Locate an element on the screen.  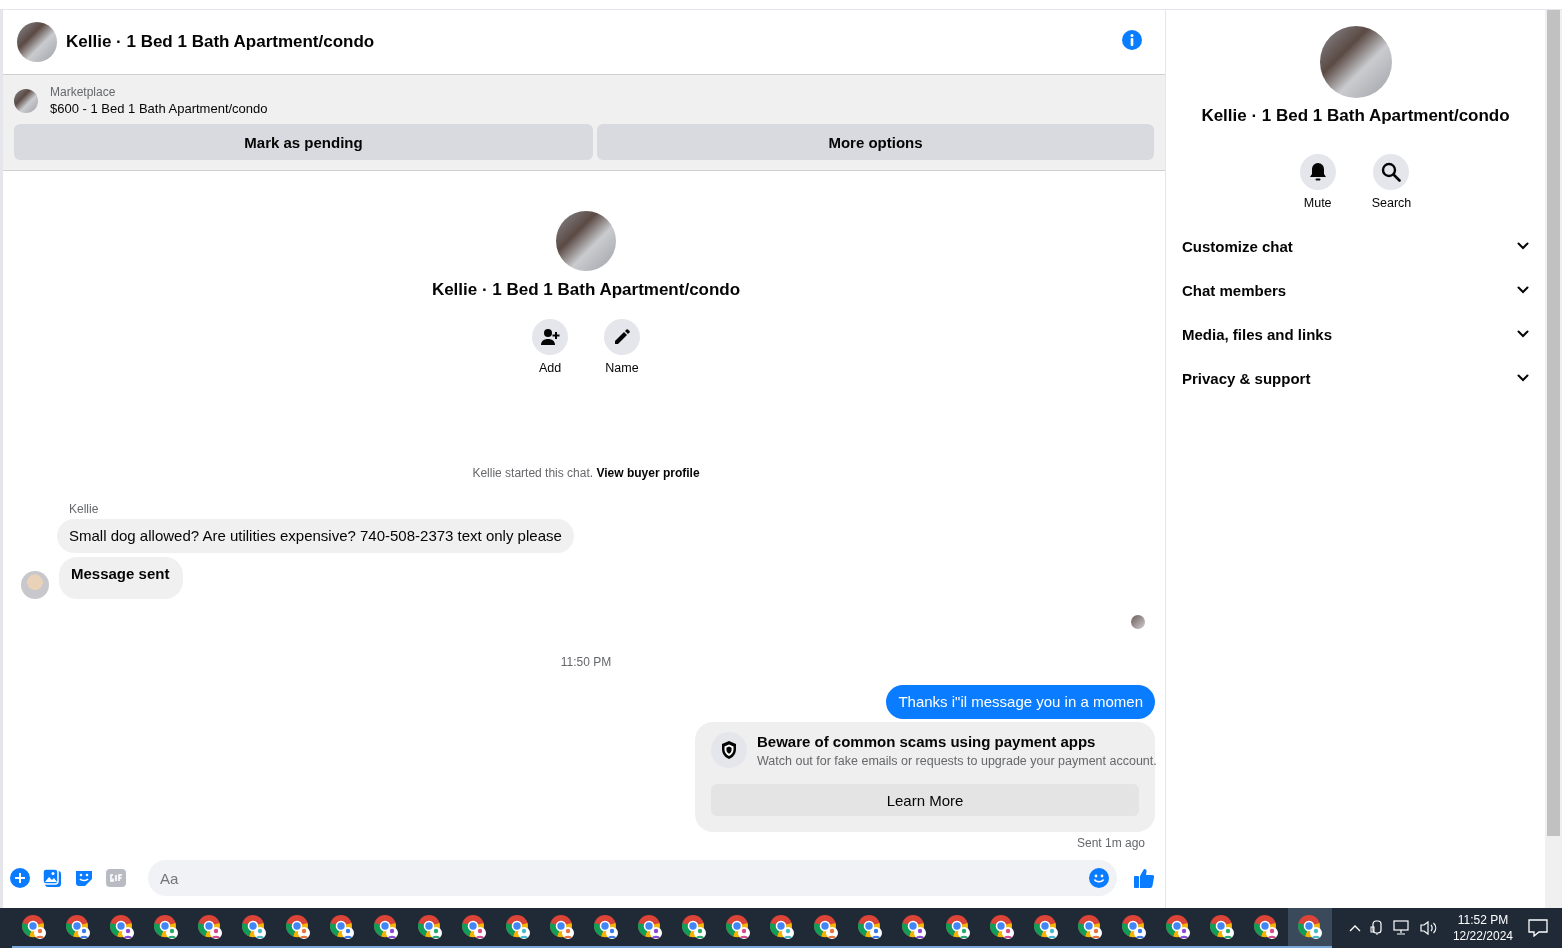
chat-start-note: Kellie started this chat. View buyer profile is located at coordinates (586, 473).